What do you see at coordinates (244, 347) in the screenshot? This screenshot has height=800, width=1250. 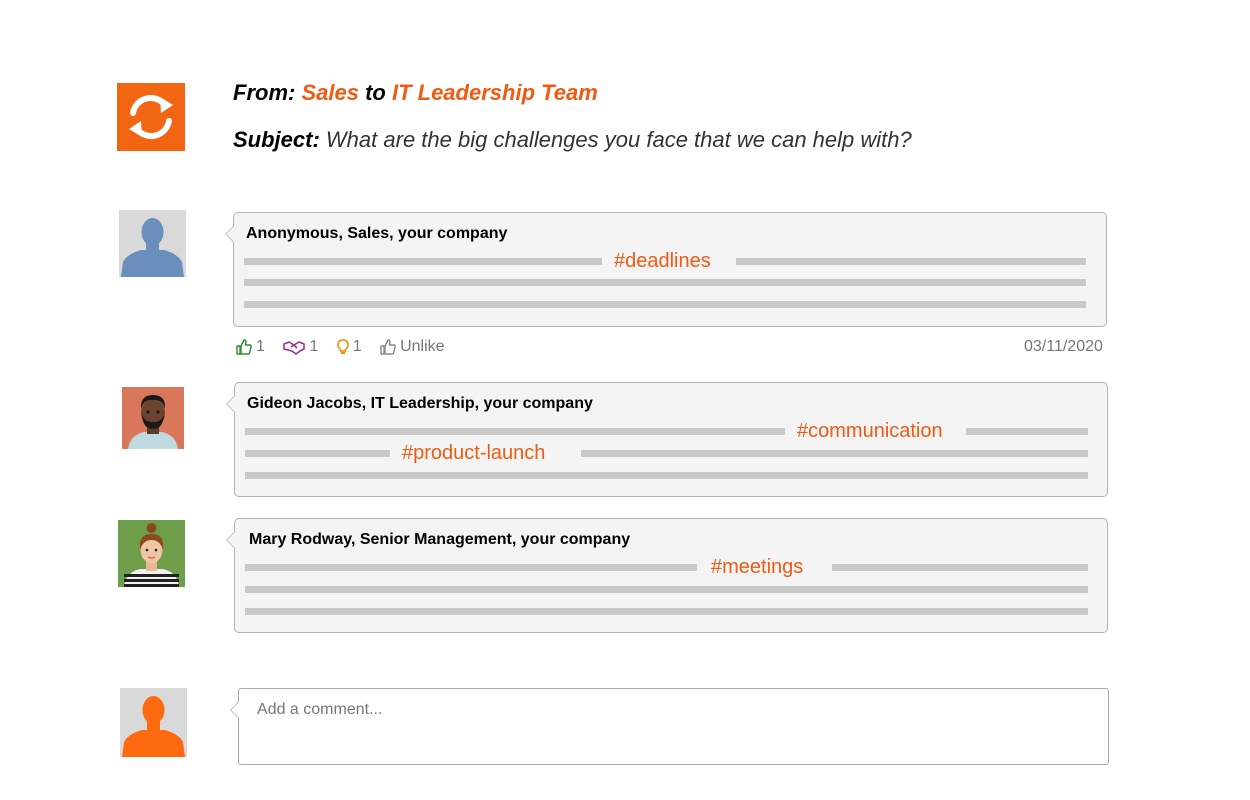 I see `thumbs-up-icon` at bounding box center [244, 347].